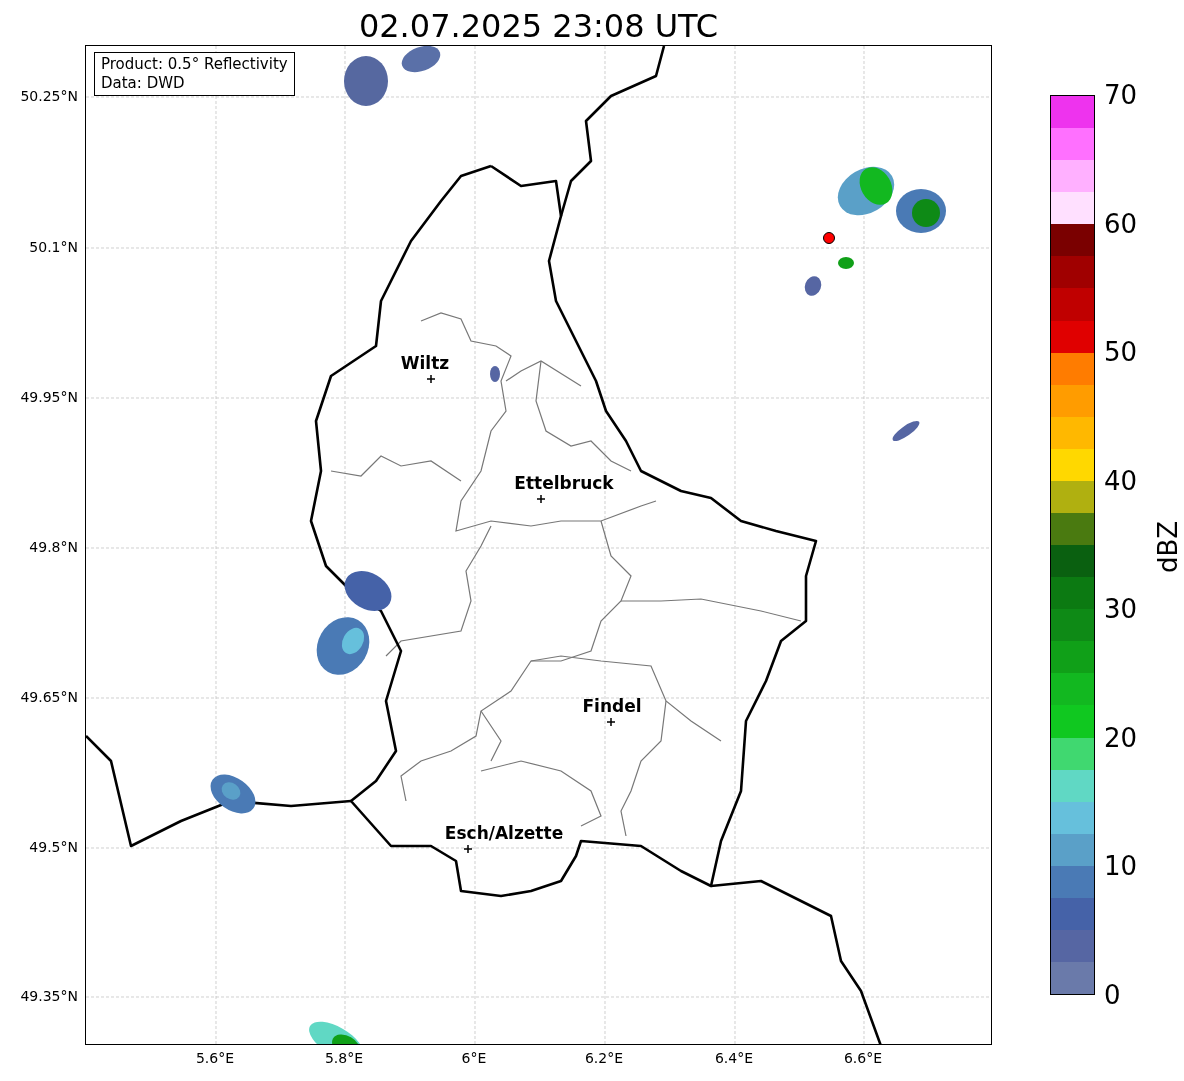  Describe the element at coordinates (538, 26) in the screenshot. I see `chart-title: 02.07.2025 23:08 UTC` at that location.